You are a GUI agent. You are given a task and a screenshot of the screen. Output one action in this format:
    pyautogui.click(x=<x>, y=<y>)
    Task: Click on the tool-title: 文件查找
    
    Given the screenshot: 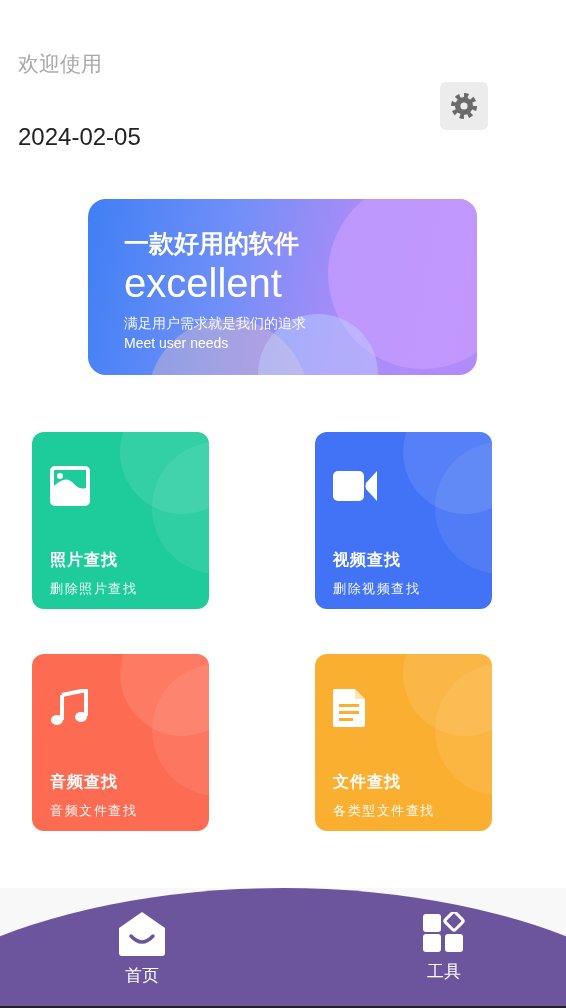 What is the action you would take?
    pyautogui.click(x=367, y=782)
    